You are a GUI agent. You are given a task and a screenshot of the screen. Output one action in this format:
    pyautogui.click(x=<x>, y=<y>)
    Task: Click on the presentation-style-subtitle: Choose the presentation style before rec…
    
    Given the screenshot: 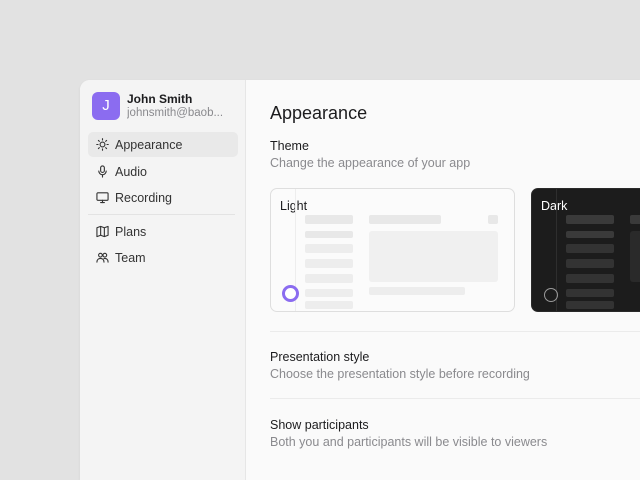 What is the action you would take?
    pyautogui.click(x=400, y=374)
    